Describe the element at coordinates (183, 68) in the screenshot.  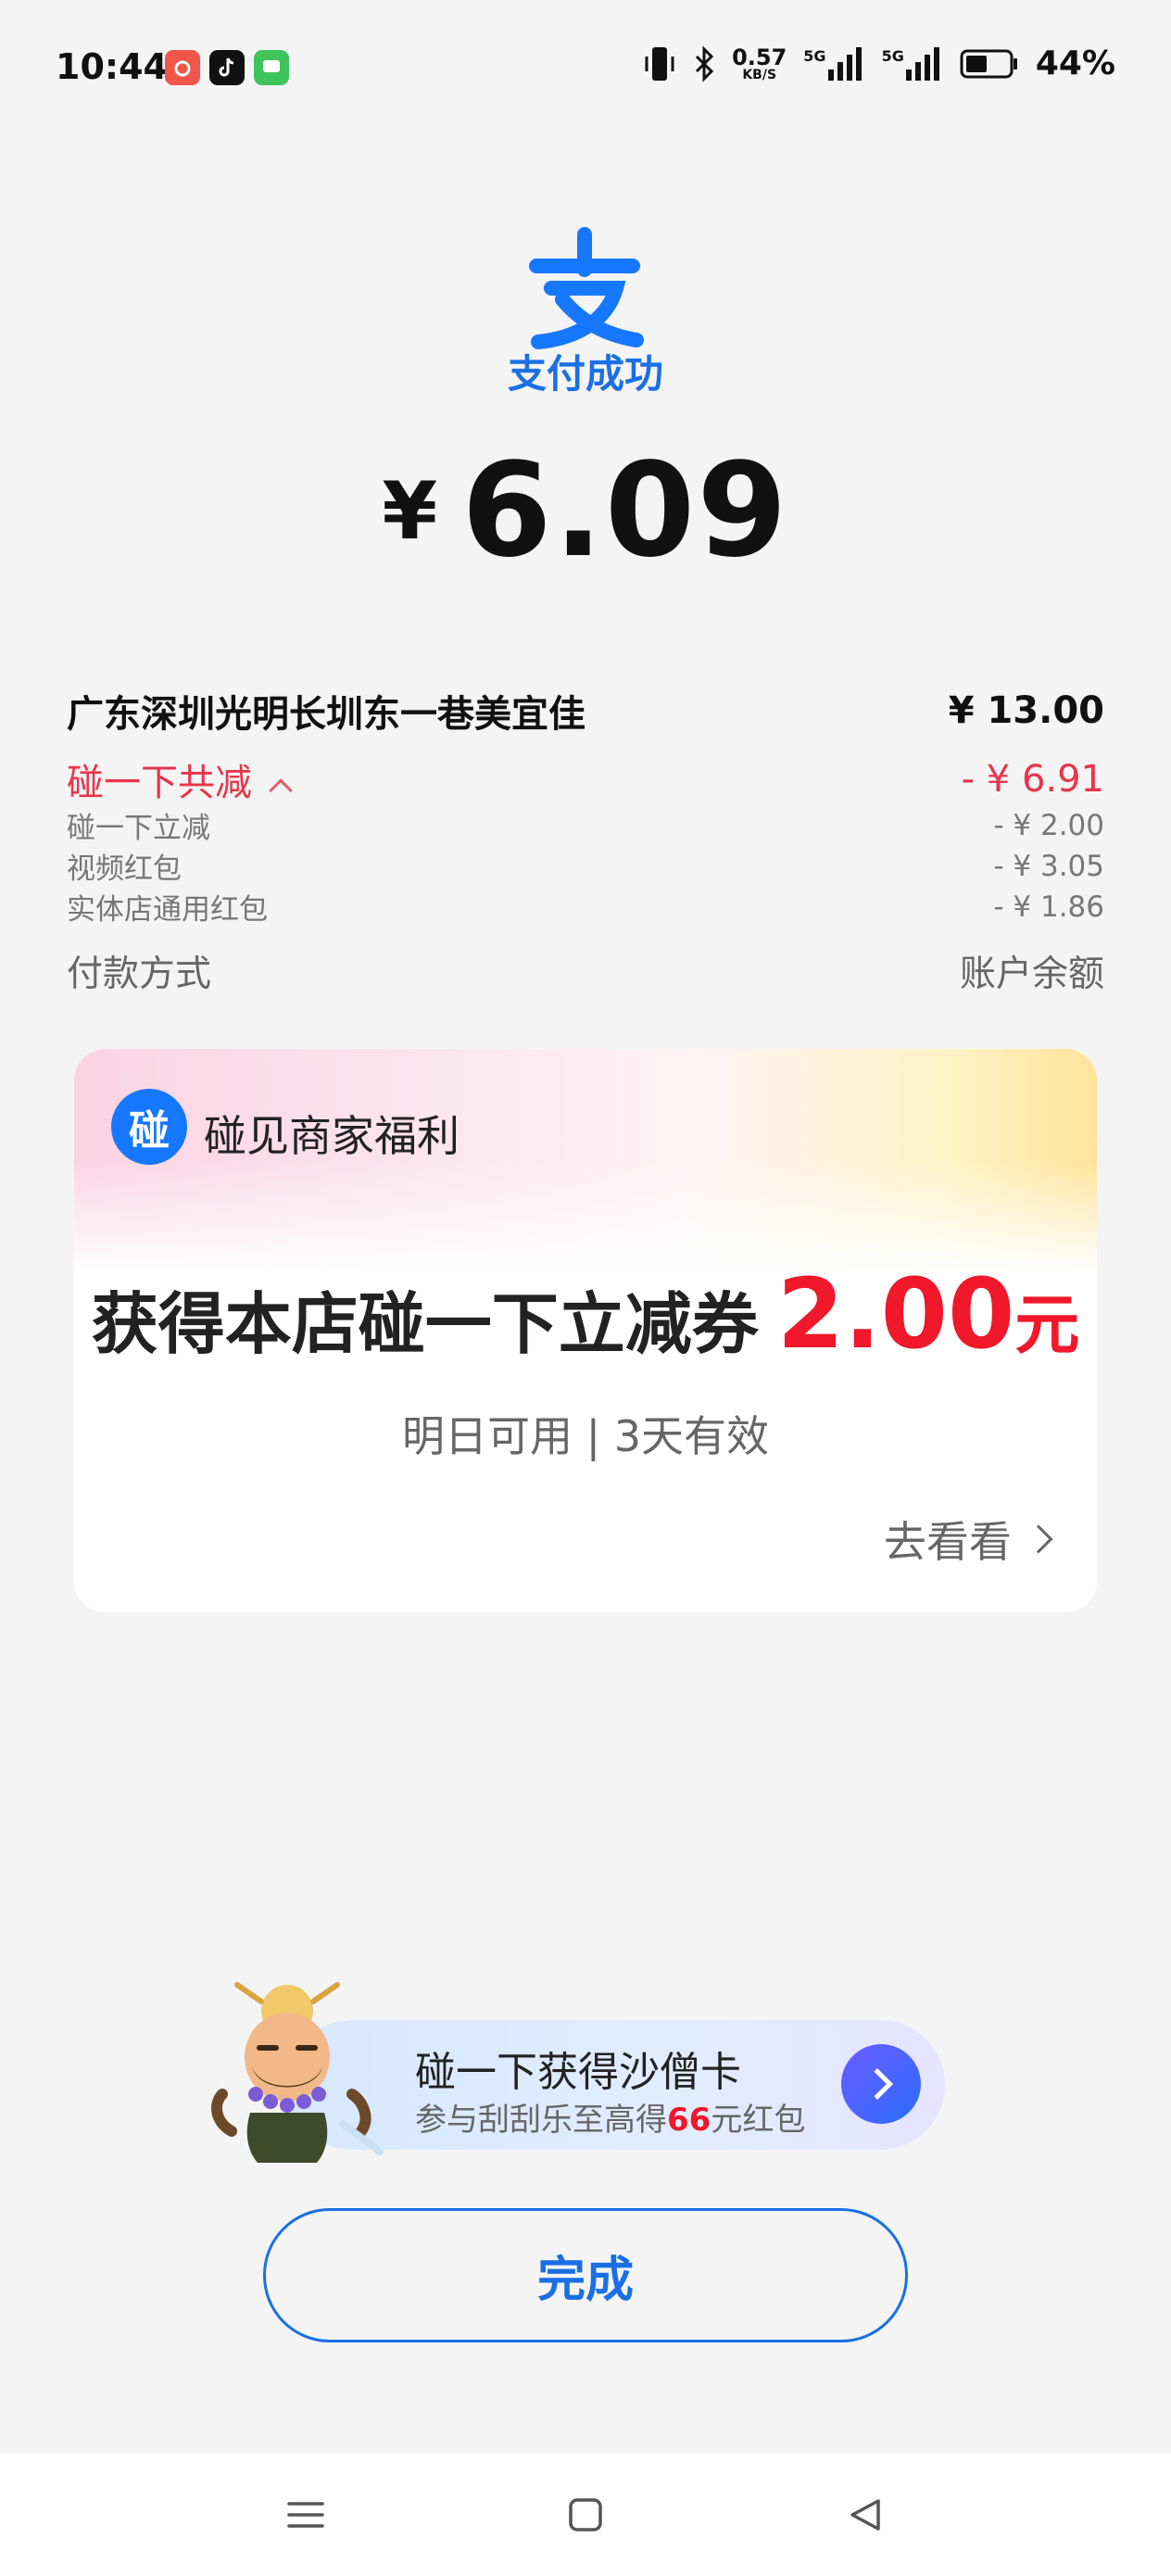
I see `app-notification-icon` at that location.